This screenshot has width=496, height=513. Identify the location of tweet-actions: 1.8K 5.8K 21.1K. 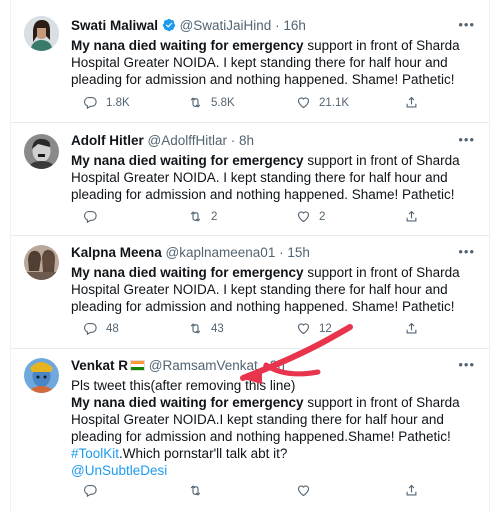
(251, 103).